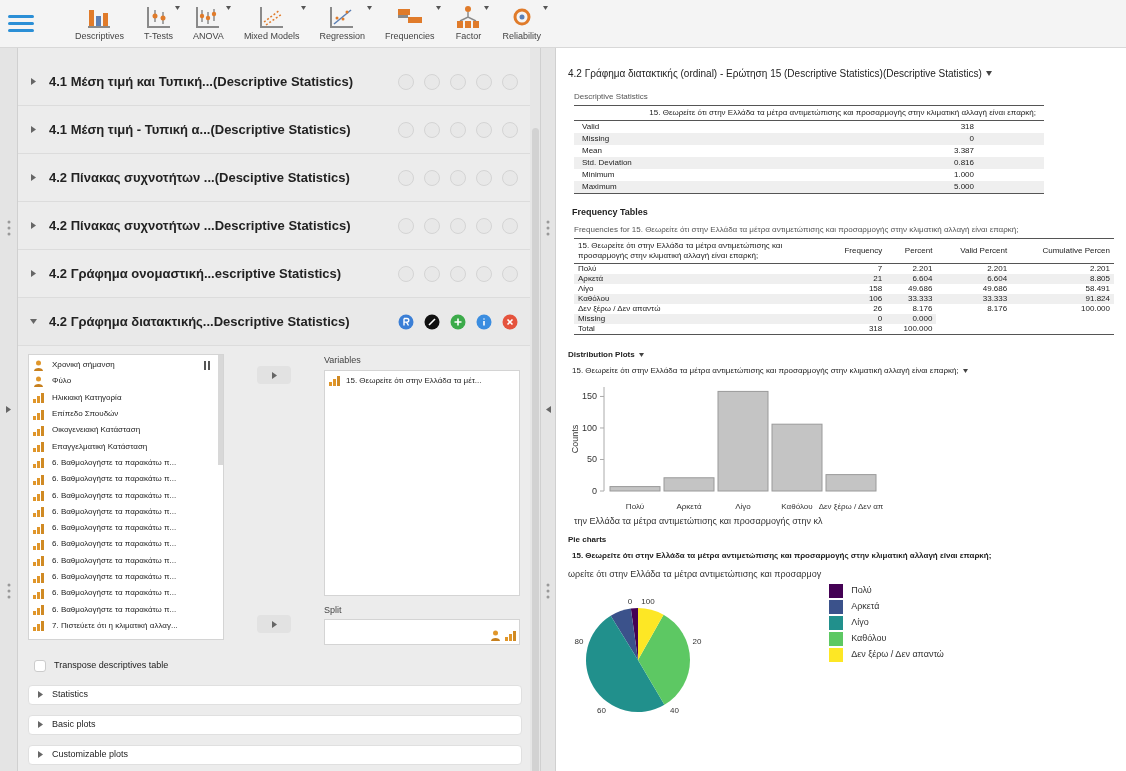 The width and height of the screenshot is (1126, 771). Describe the element at coordinates (196, 273) in the screenshot. I see `analysis-title: 4.2 Γράφημα ονομαστική...escriptive Statistics)` at that location.